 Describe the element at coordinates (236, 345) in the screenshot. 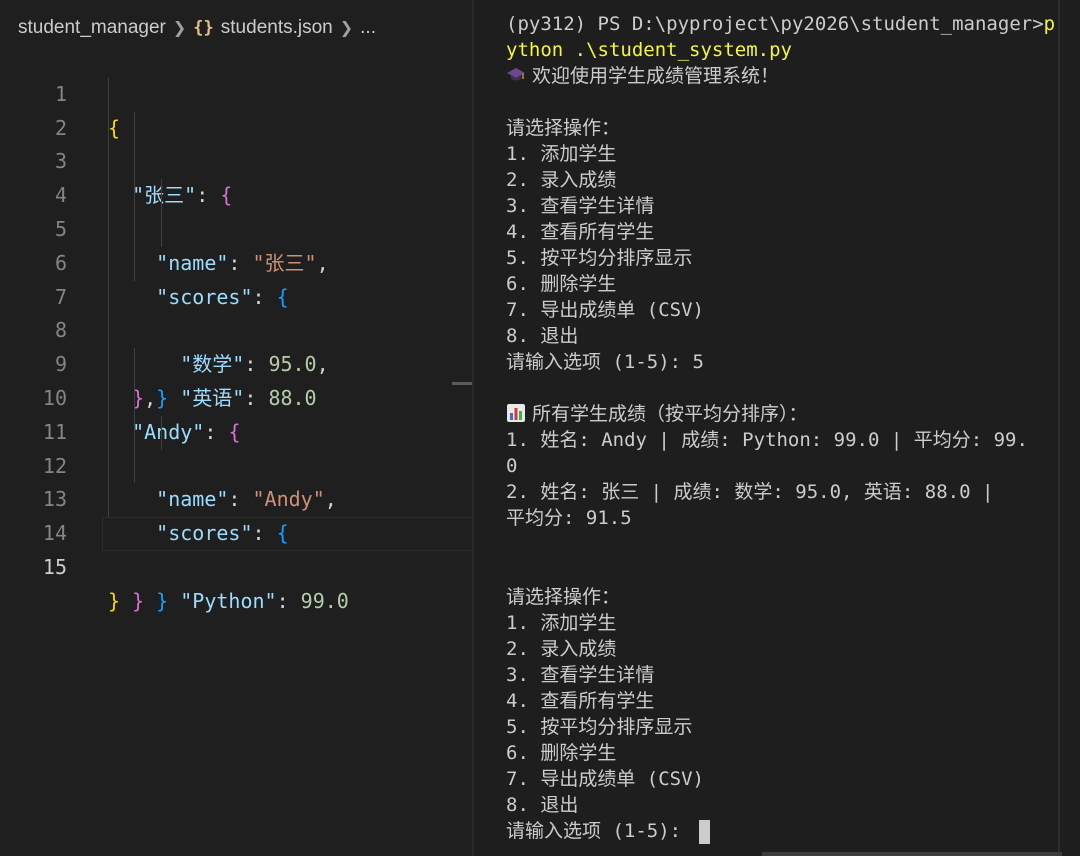

I see `code-line: 8 },` at that location.